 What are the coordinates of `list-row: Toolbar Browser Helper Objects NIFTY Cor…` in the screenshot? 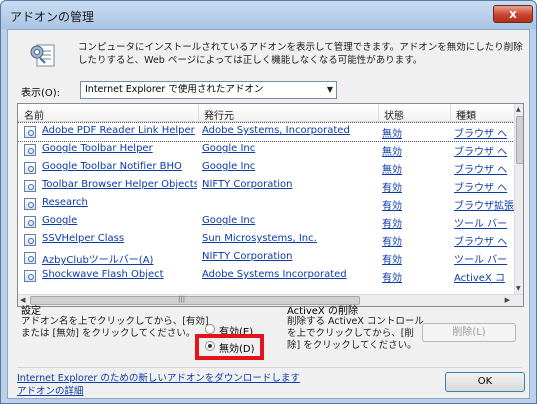 It's located at (266, 186).